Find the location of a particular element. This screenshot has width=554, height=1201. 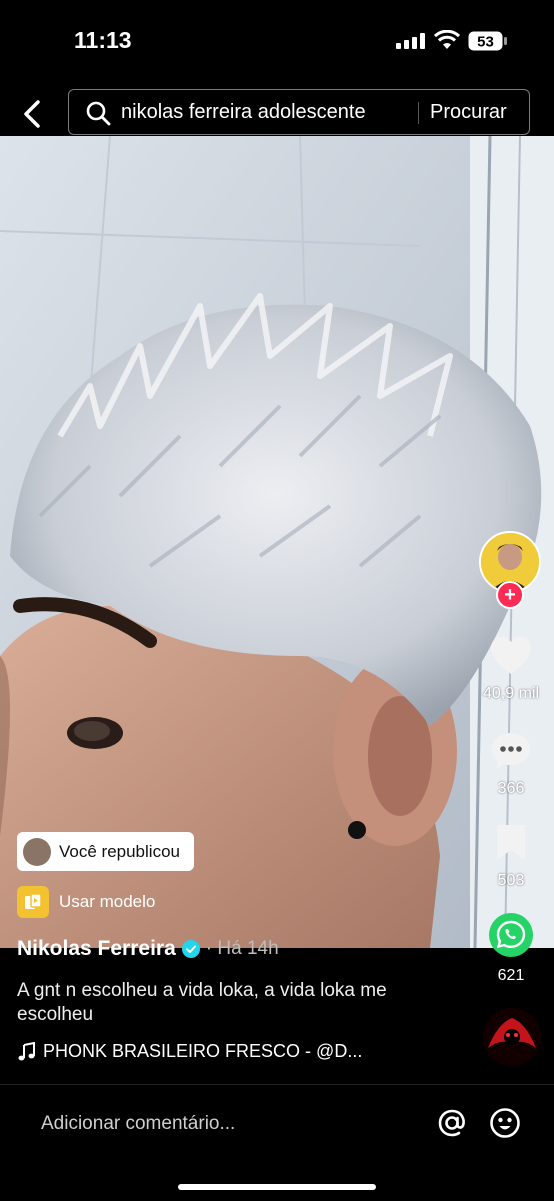

post-author-row: Nikolas Ferreira · Há 14h is located at coordinates (148, 949).